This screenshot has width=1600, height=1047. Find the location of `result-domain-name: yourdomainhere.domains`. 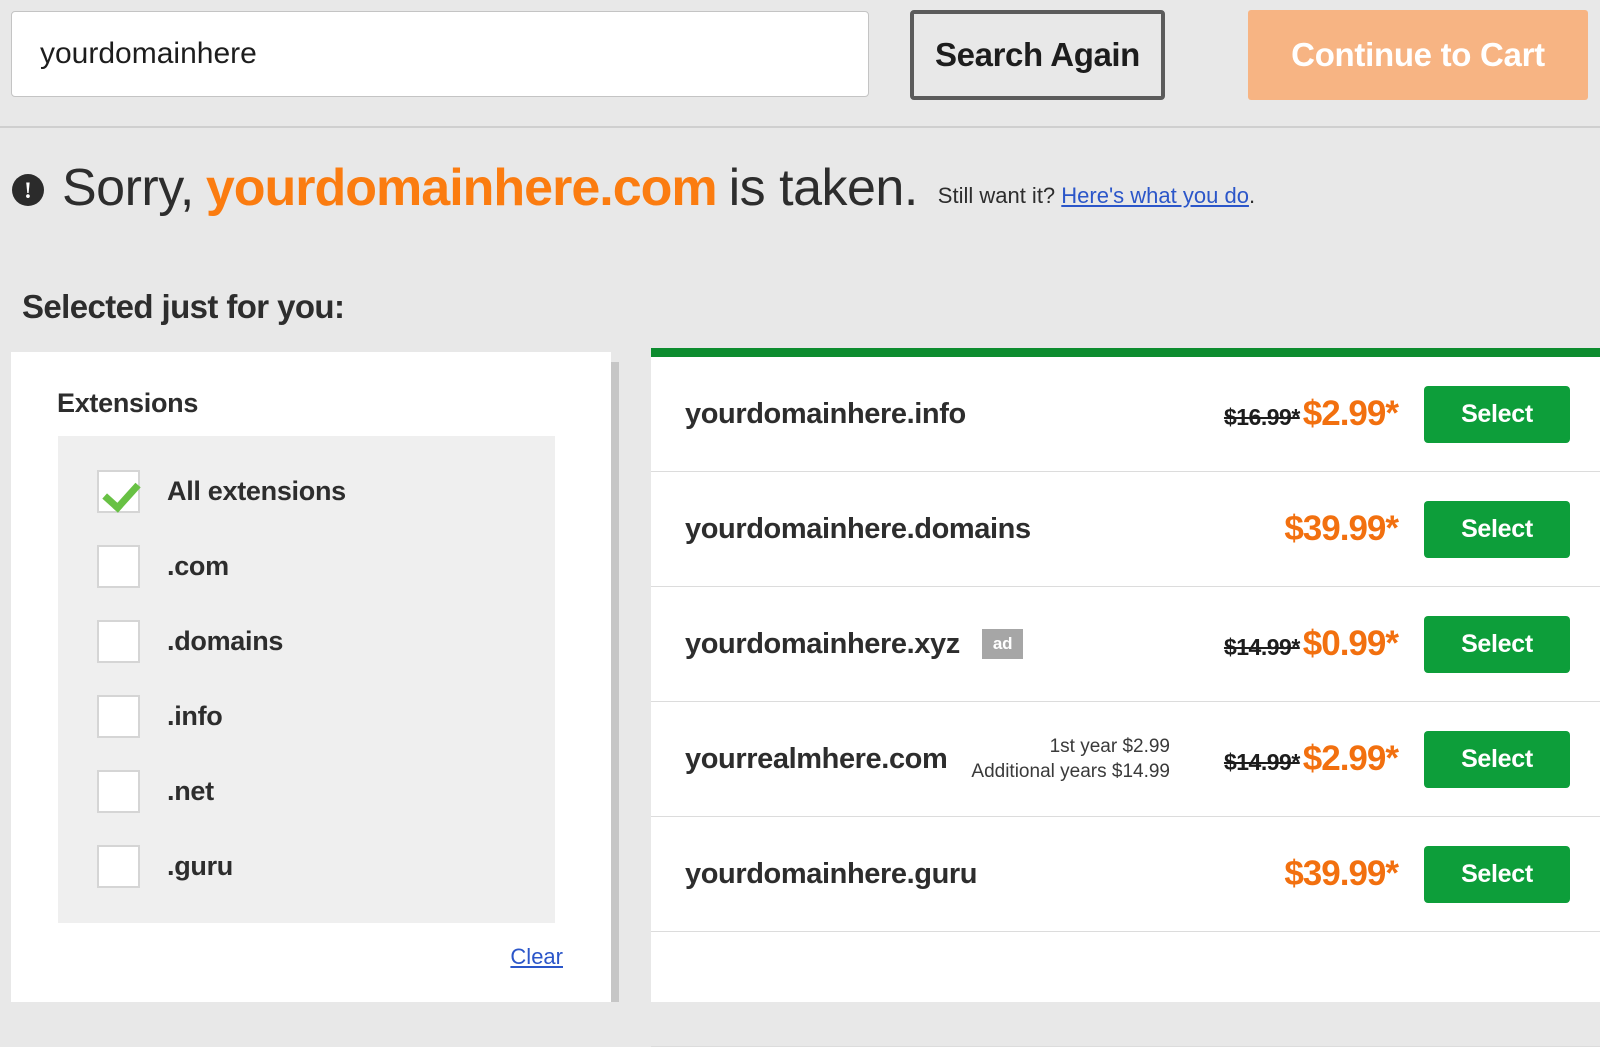

result-domain-name: yourdomainhere.domains is located at coordinates (858, 528).